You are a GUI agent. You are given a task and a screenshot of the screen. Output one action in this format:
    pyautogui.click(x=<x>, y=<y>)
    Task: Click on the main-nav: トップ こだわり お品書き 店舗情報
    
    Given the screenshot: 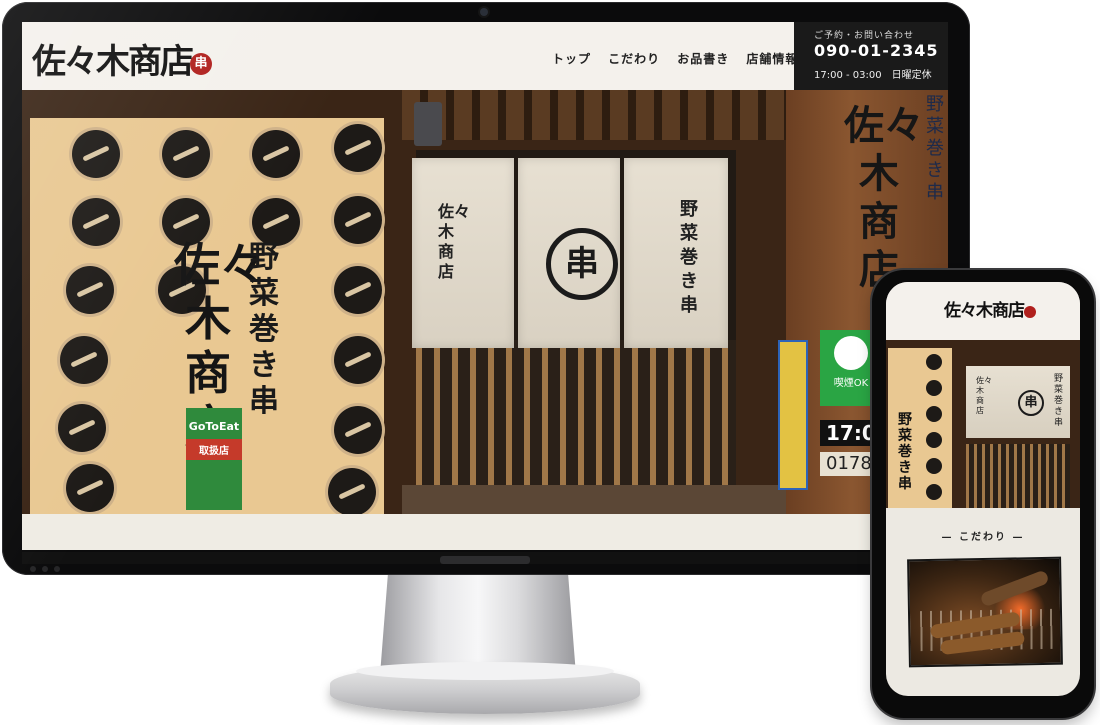 What is the action you would take?
    pyautogui.click(x=681, y=58)
    